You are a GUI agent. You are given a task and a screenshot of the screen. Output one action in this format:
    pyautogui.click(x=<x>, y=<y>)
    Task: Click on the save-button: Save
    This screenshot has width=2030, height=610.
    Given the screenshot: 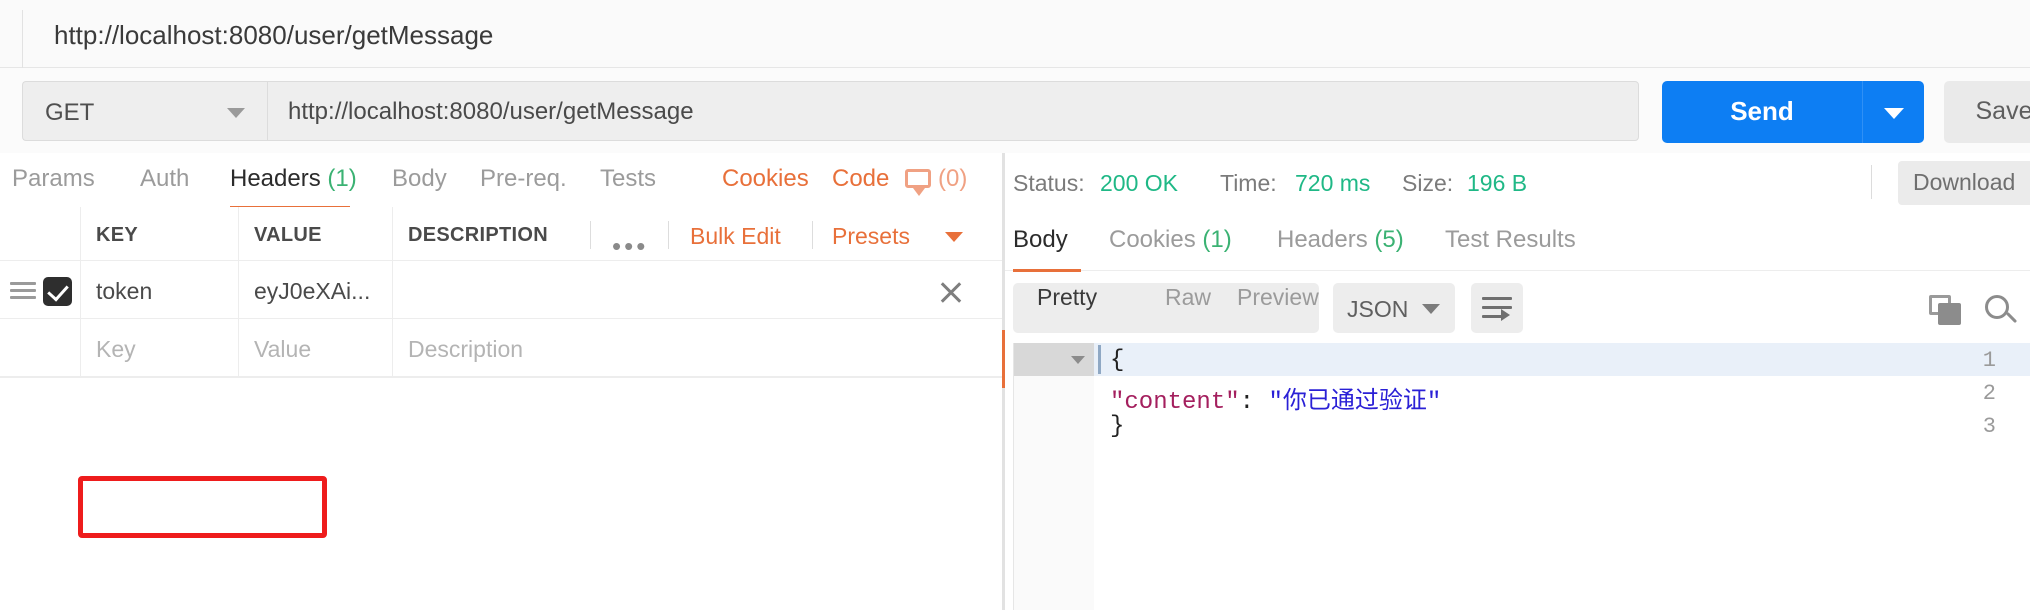 What is the action you would take?
    pyautogui.click(x=1987, y=112)
    